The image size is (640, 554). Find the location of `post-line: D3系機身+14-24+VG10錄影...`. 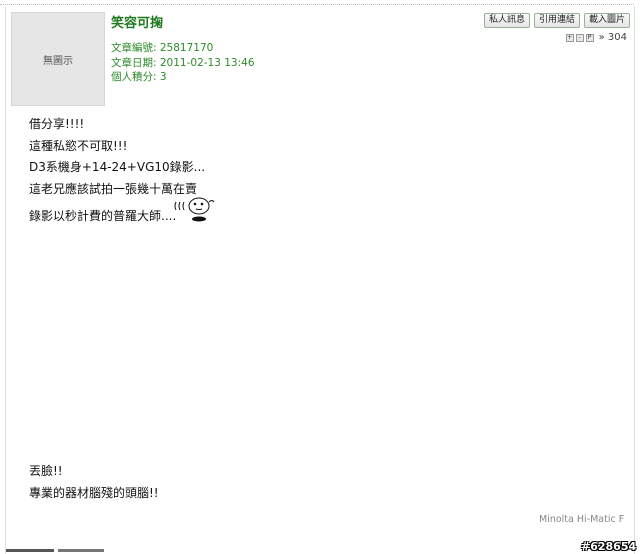

post-line: D3系機身+14-24+VG10錄影... is located at coordinates (117, 167).